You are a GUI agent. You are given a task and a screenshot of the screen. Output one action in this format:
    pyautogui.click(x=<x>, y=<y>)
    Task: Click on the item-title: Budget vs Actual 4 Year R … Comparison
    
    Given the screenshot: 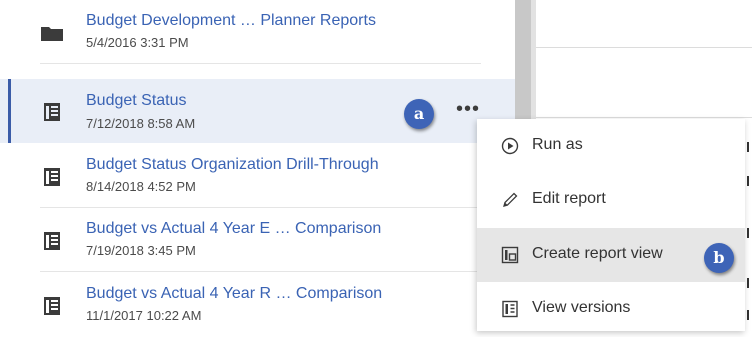 What is the action you would take?
    pyautogui.click(x=234, y=294)
    